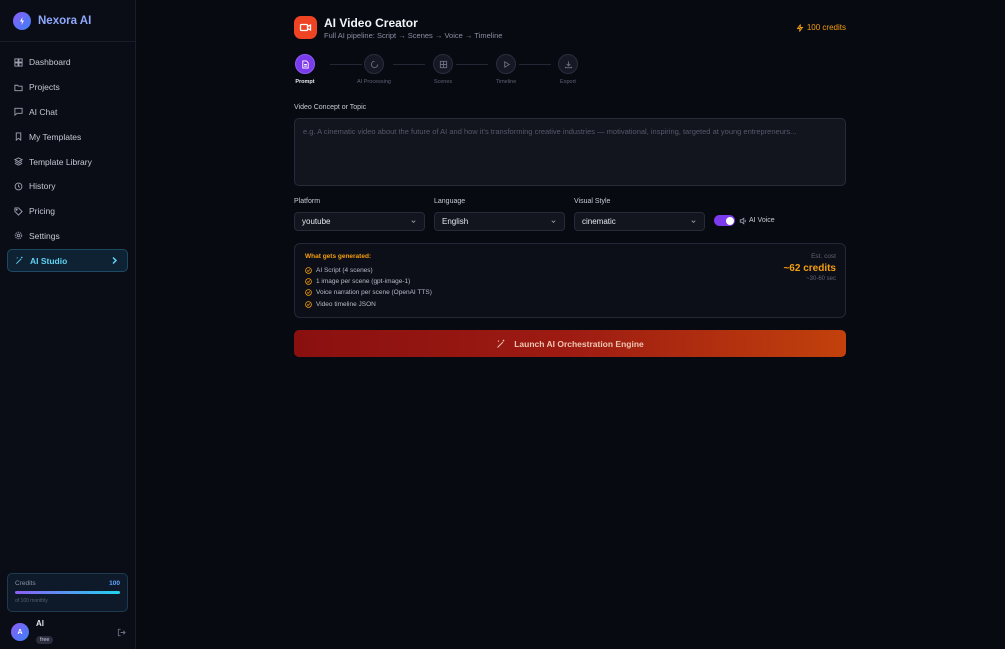  Describe the element at coordinates (18, 211) in the screenshot. I see `tag-icon` at that location.